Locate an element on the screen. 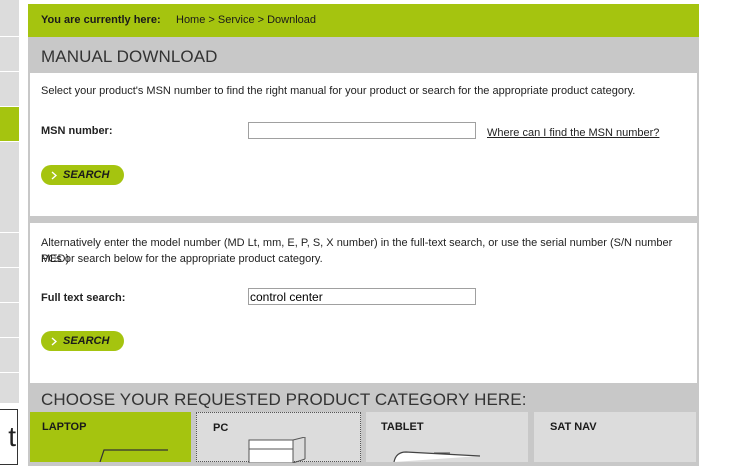 The image size is (729, 466). manual-download-title: MANUAL DOWNLOAD is located at coordinates (129, 56).